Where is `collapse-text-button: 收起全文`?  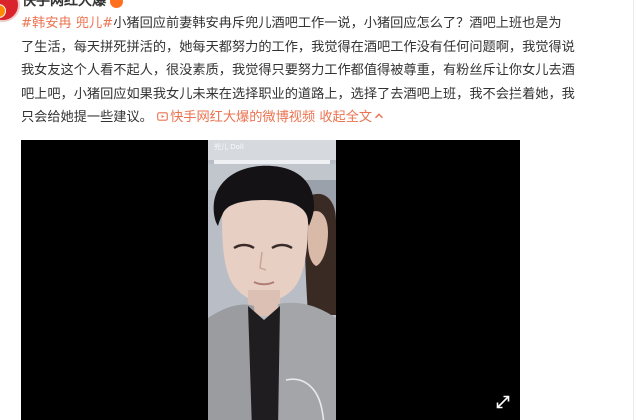 collapse-text-button: 收起全文 is located at coordinates (351, 117).